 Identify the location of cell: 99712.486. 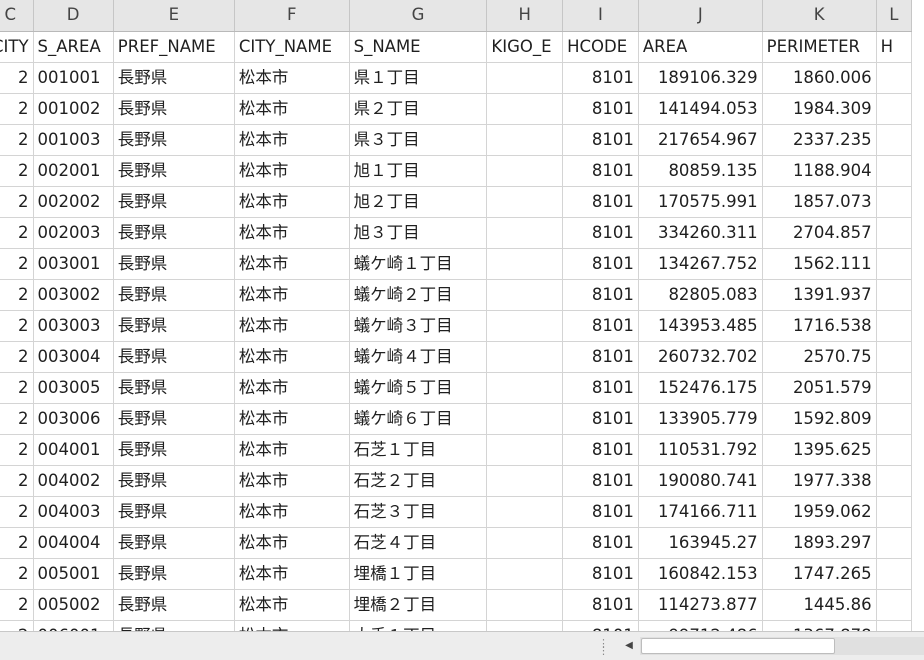
(700, 625).